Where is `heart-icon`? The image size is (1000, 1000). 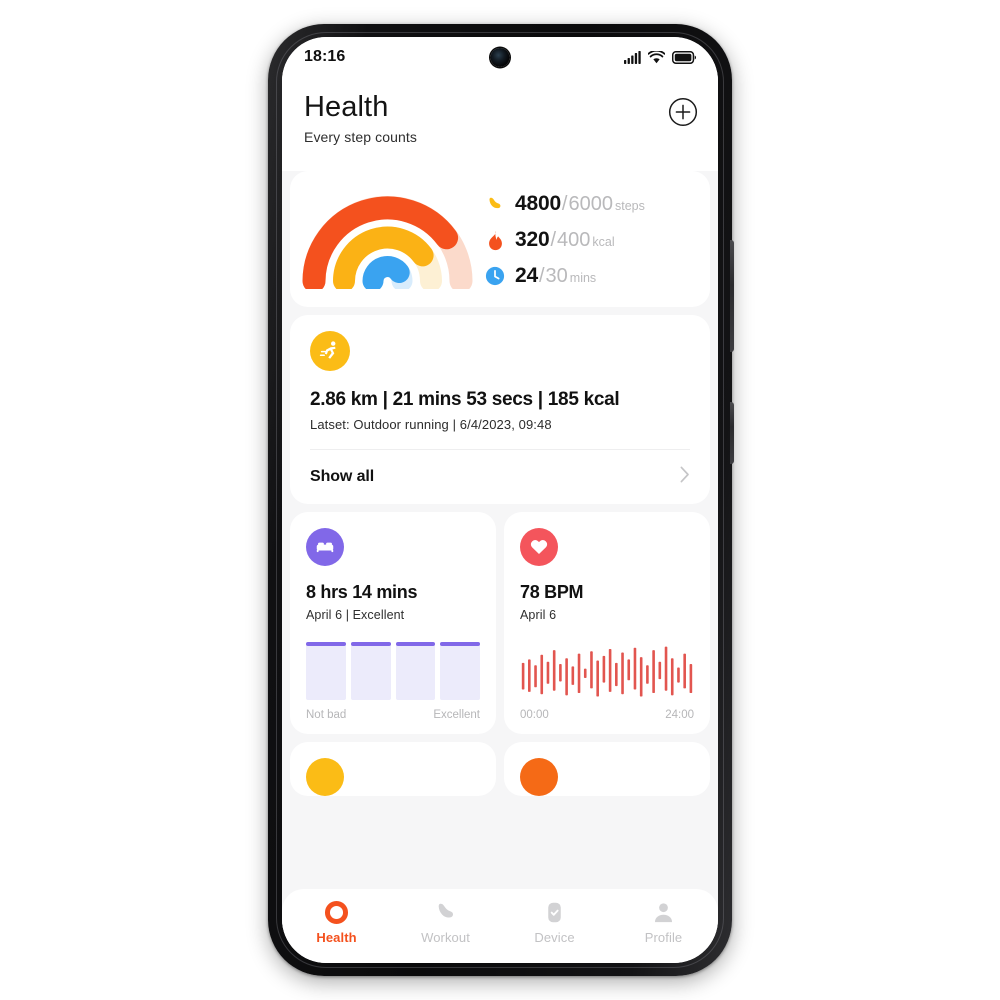 heart-icon is located at coordinates (539, 547).